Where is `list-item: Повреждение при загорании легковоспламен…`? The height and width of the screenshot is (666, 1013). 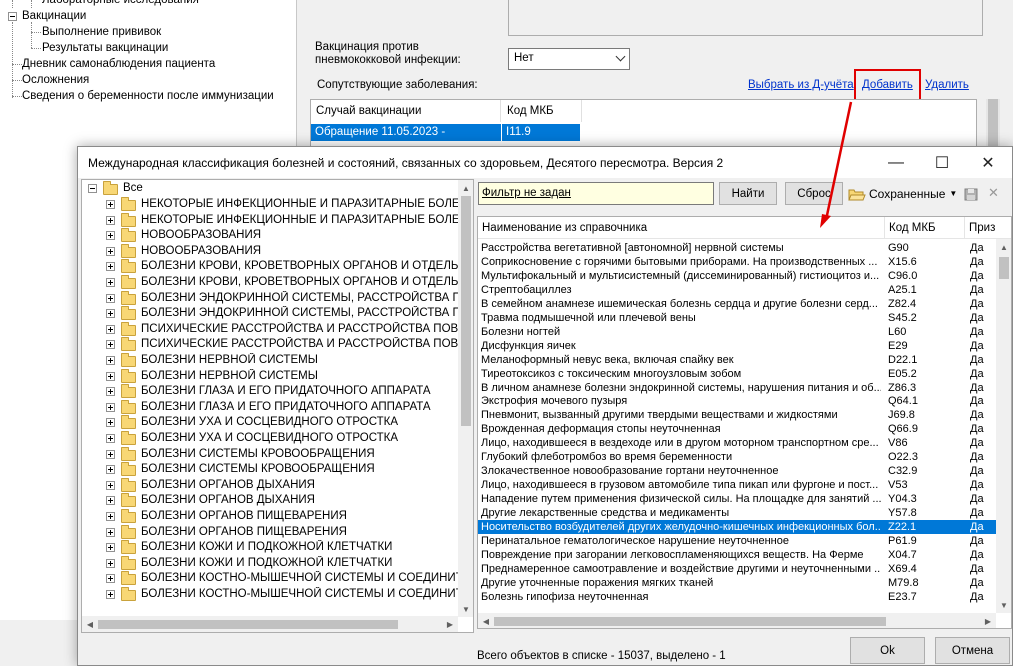
list-item: Повреждение при загорании легковоспламен… is located at coordinates (738, 555).